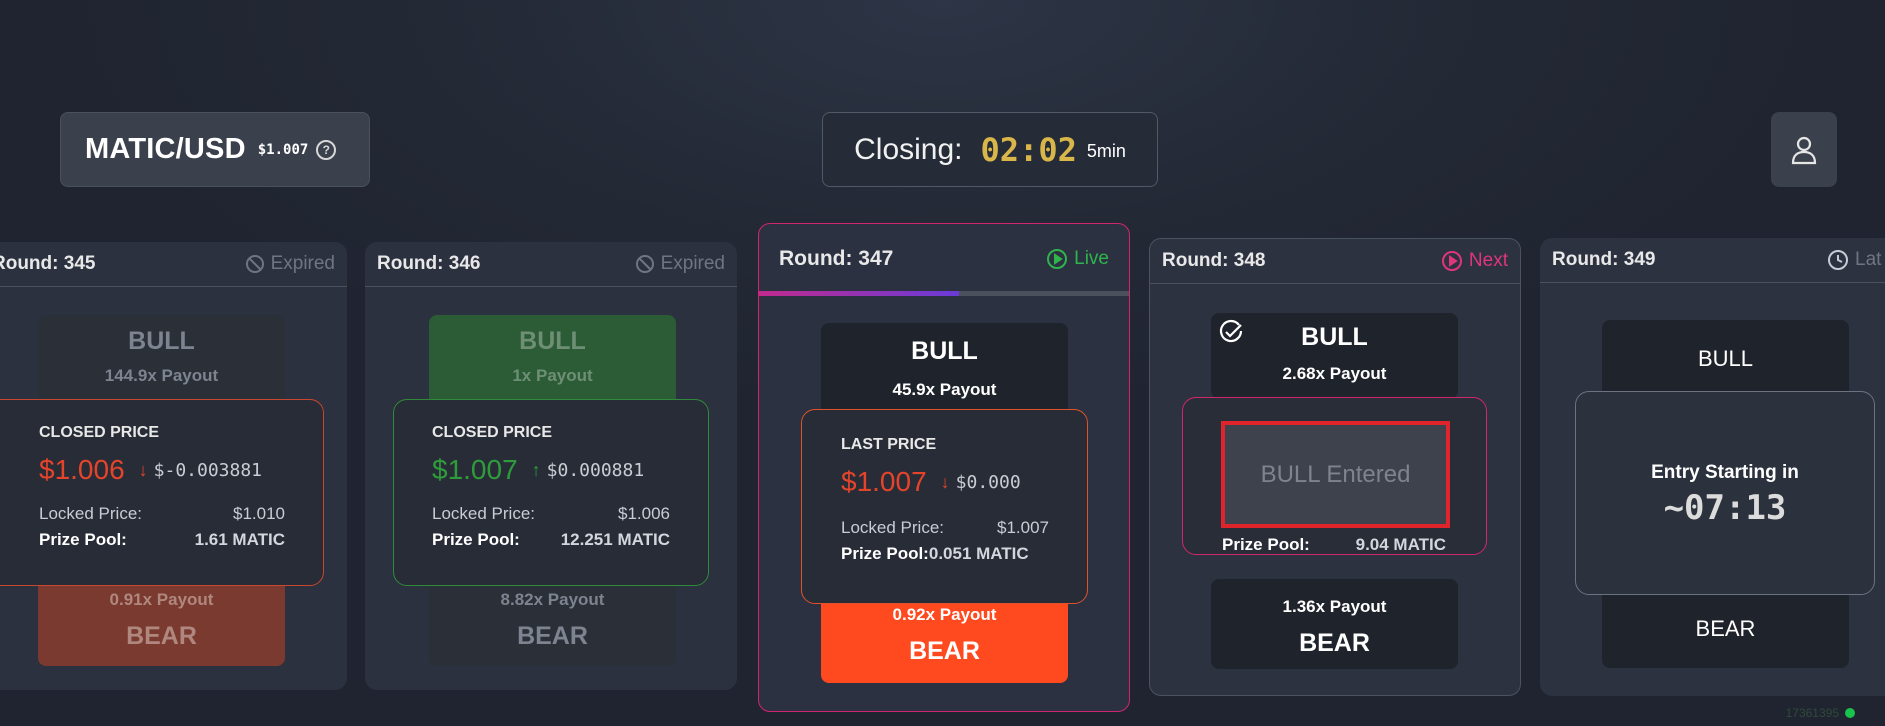 This screenshot has height=726, width=1885. What do you see at coordinates (908, 149) in the screenshot?
I see `closing-label: Closing:` at bounding box center [908, 149].